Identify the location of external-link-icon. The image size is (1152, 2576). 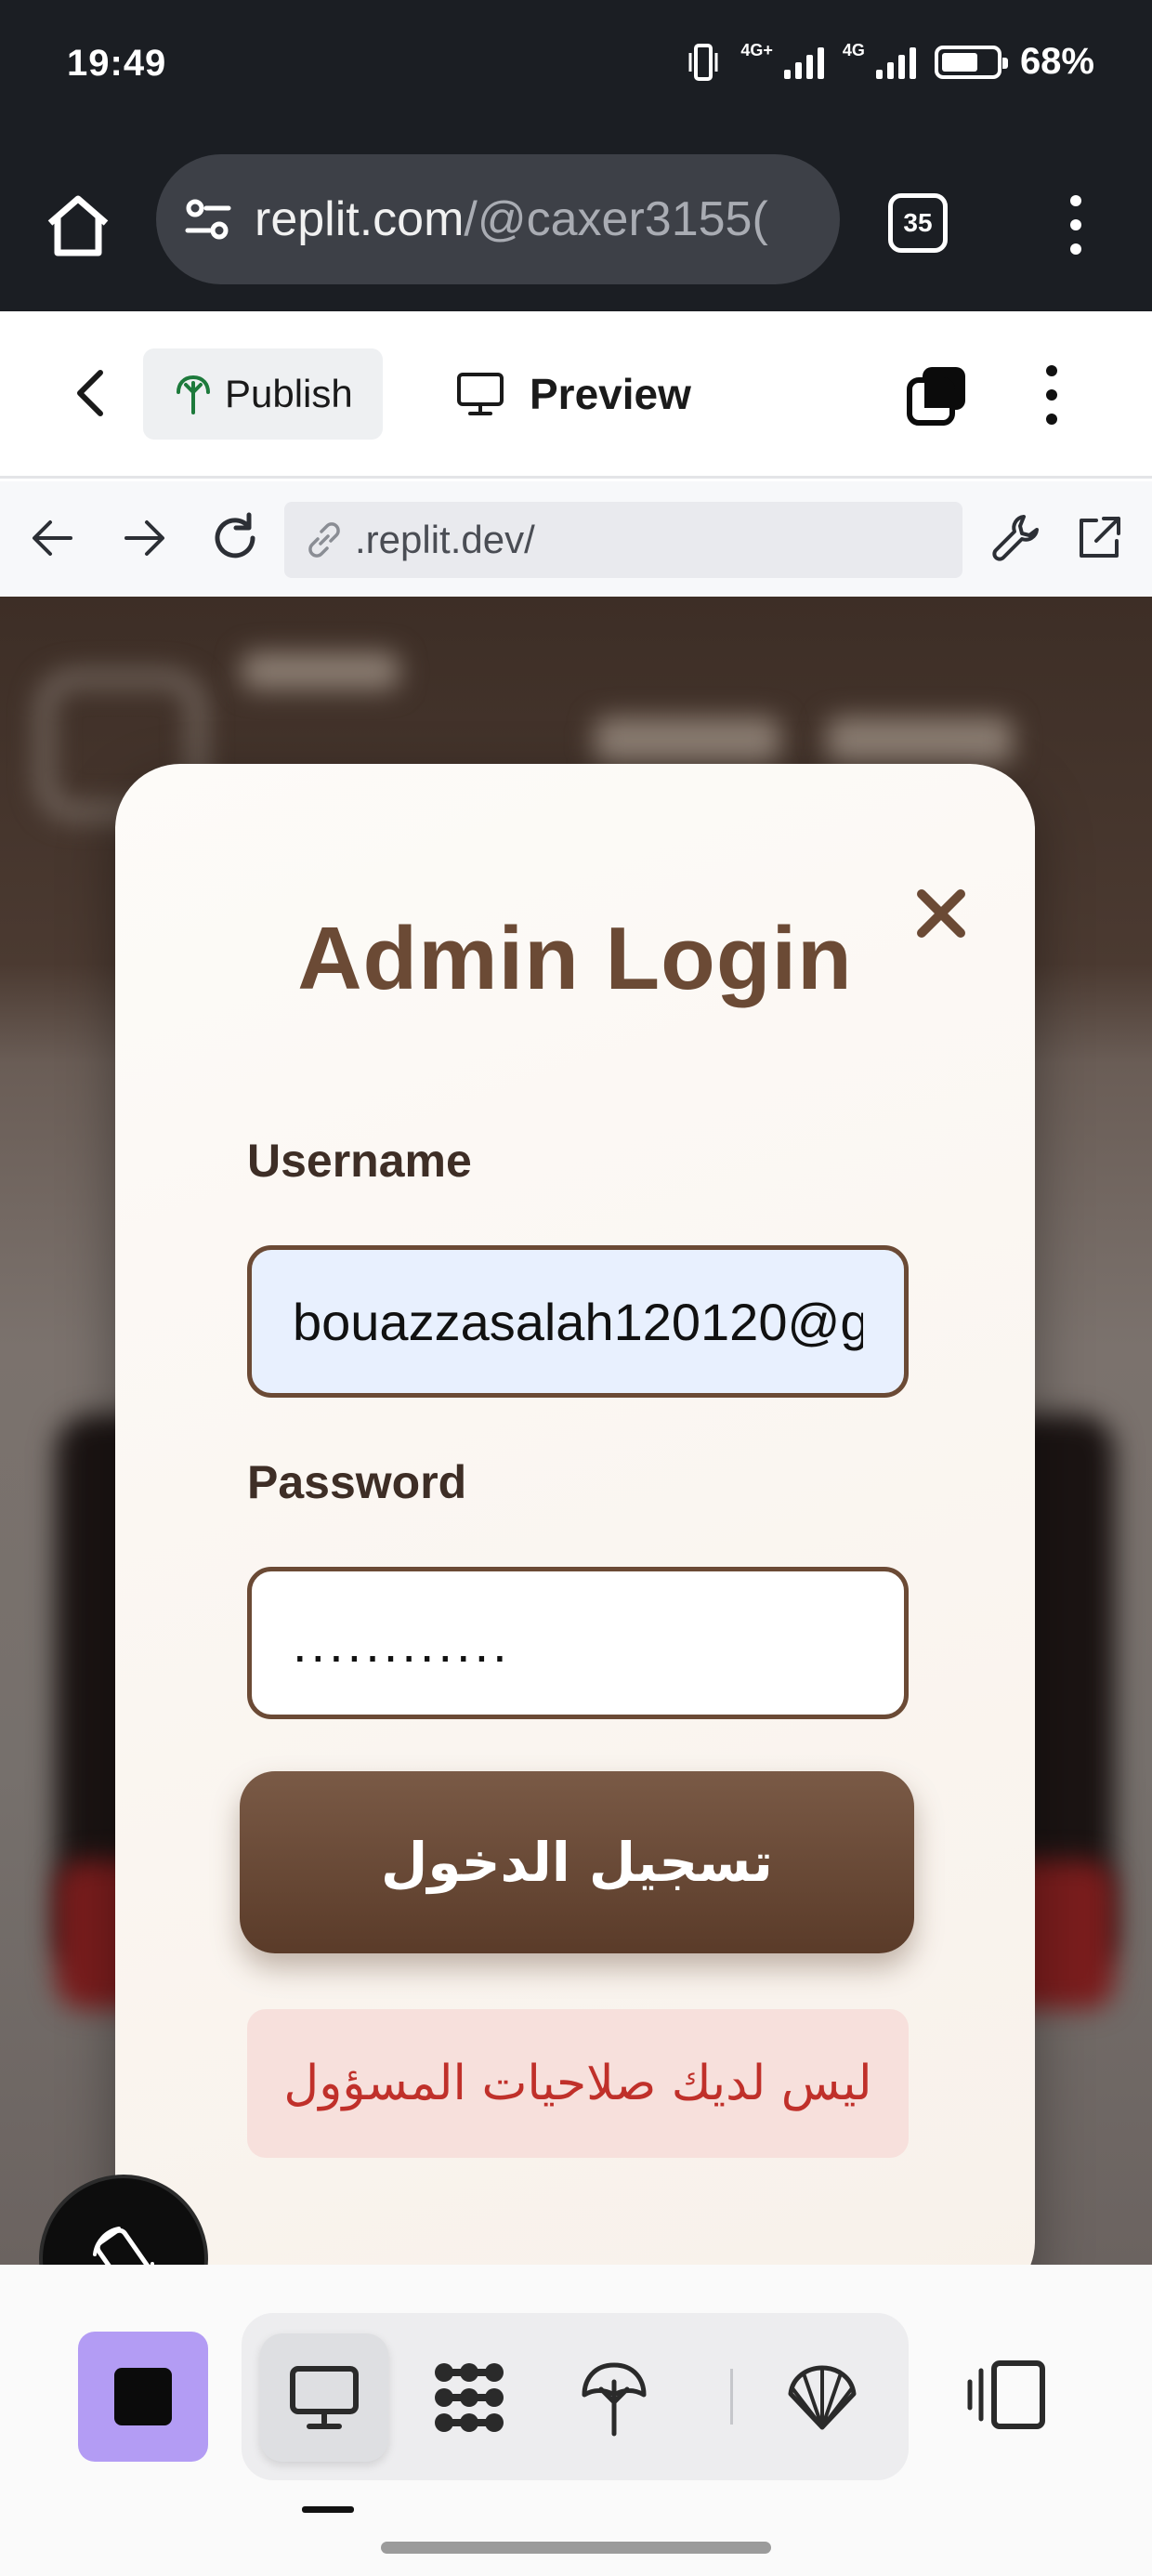
(1099, 538).